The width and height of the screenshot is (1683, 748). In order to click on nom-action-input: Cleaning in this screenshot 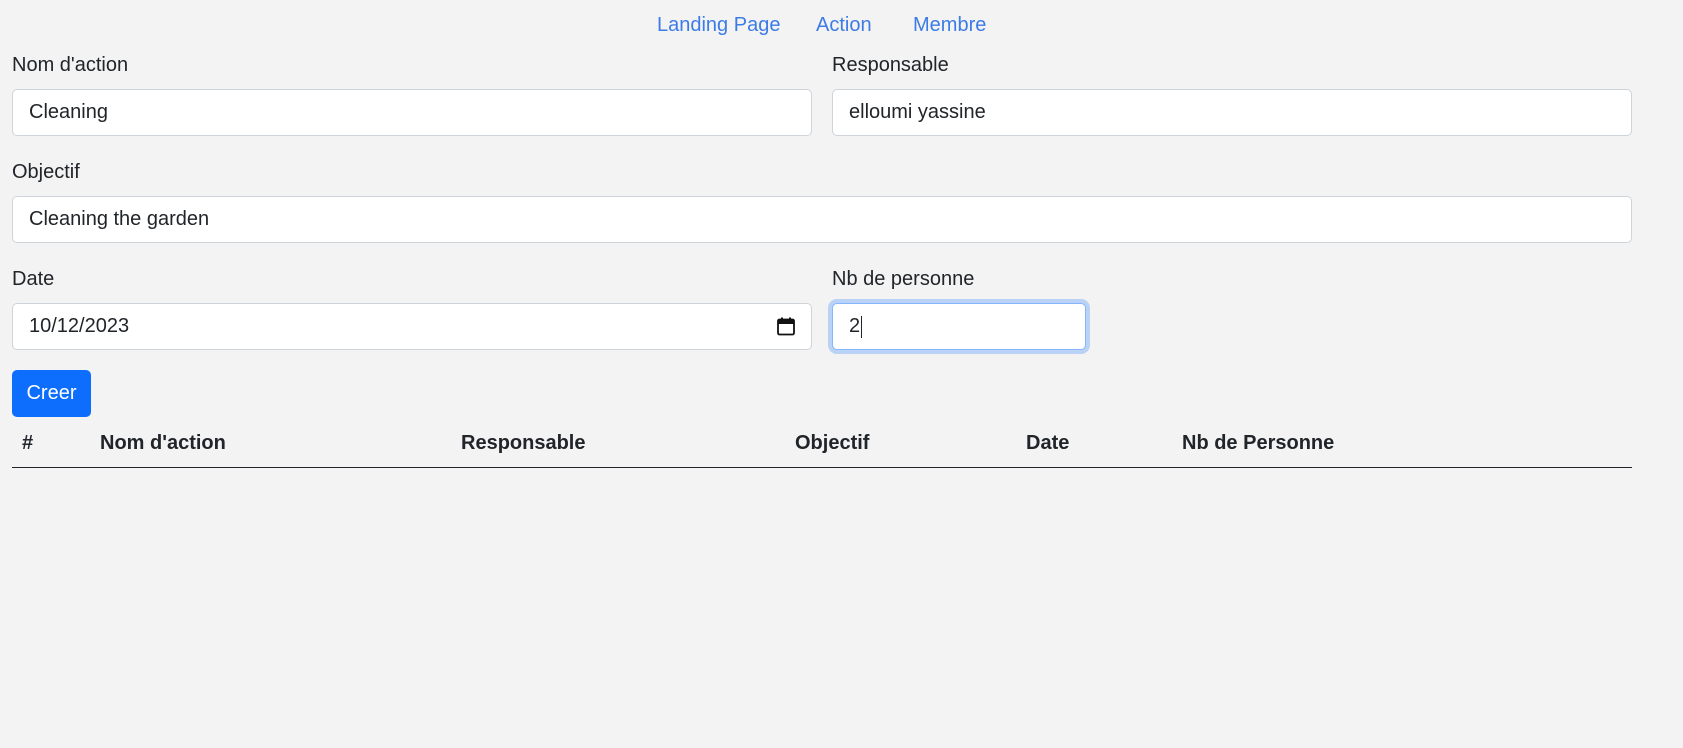, I will do `click(412, 112)`.